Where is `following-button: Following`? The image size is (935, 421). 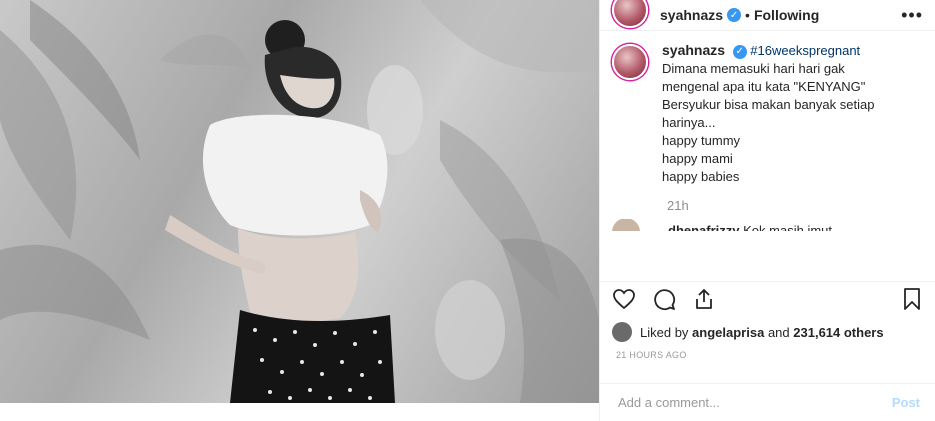
following-button: Following is located at coordinates (786, 15).